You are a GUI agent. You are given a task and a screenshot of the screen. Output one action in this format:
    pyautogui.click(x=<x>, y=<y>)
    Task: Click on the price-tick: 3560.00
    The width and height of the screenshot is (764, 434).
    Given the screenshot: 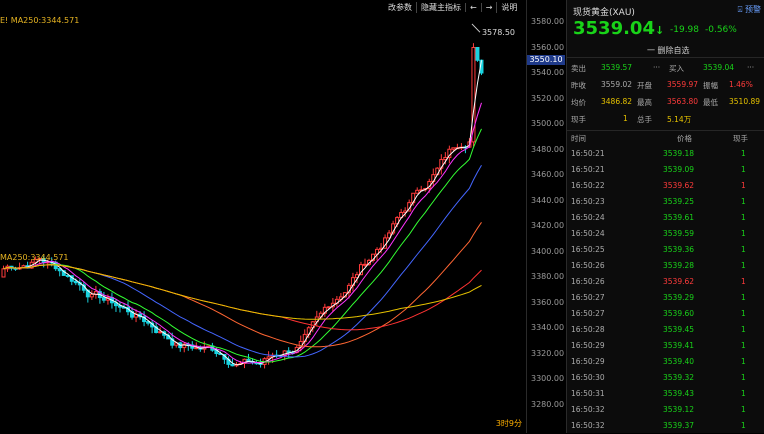 What is the action you would take?
    pyautogui.click(x=548, y=47)
    